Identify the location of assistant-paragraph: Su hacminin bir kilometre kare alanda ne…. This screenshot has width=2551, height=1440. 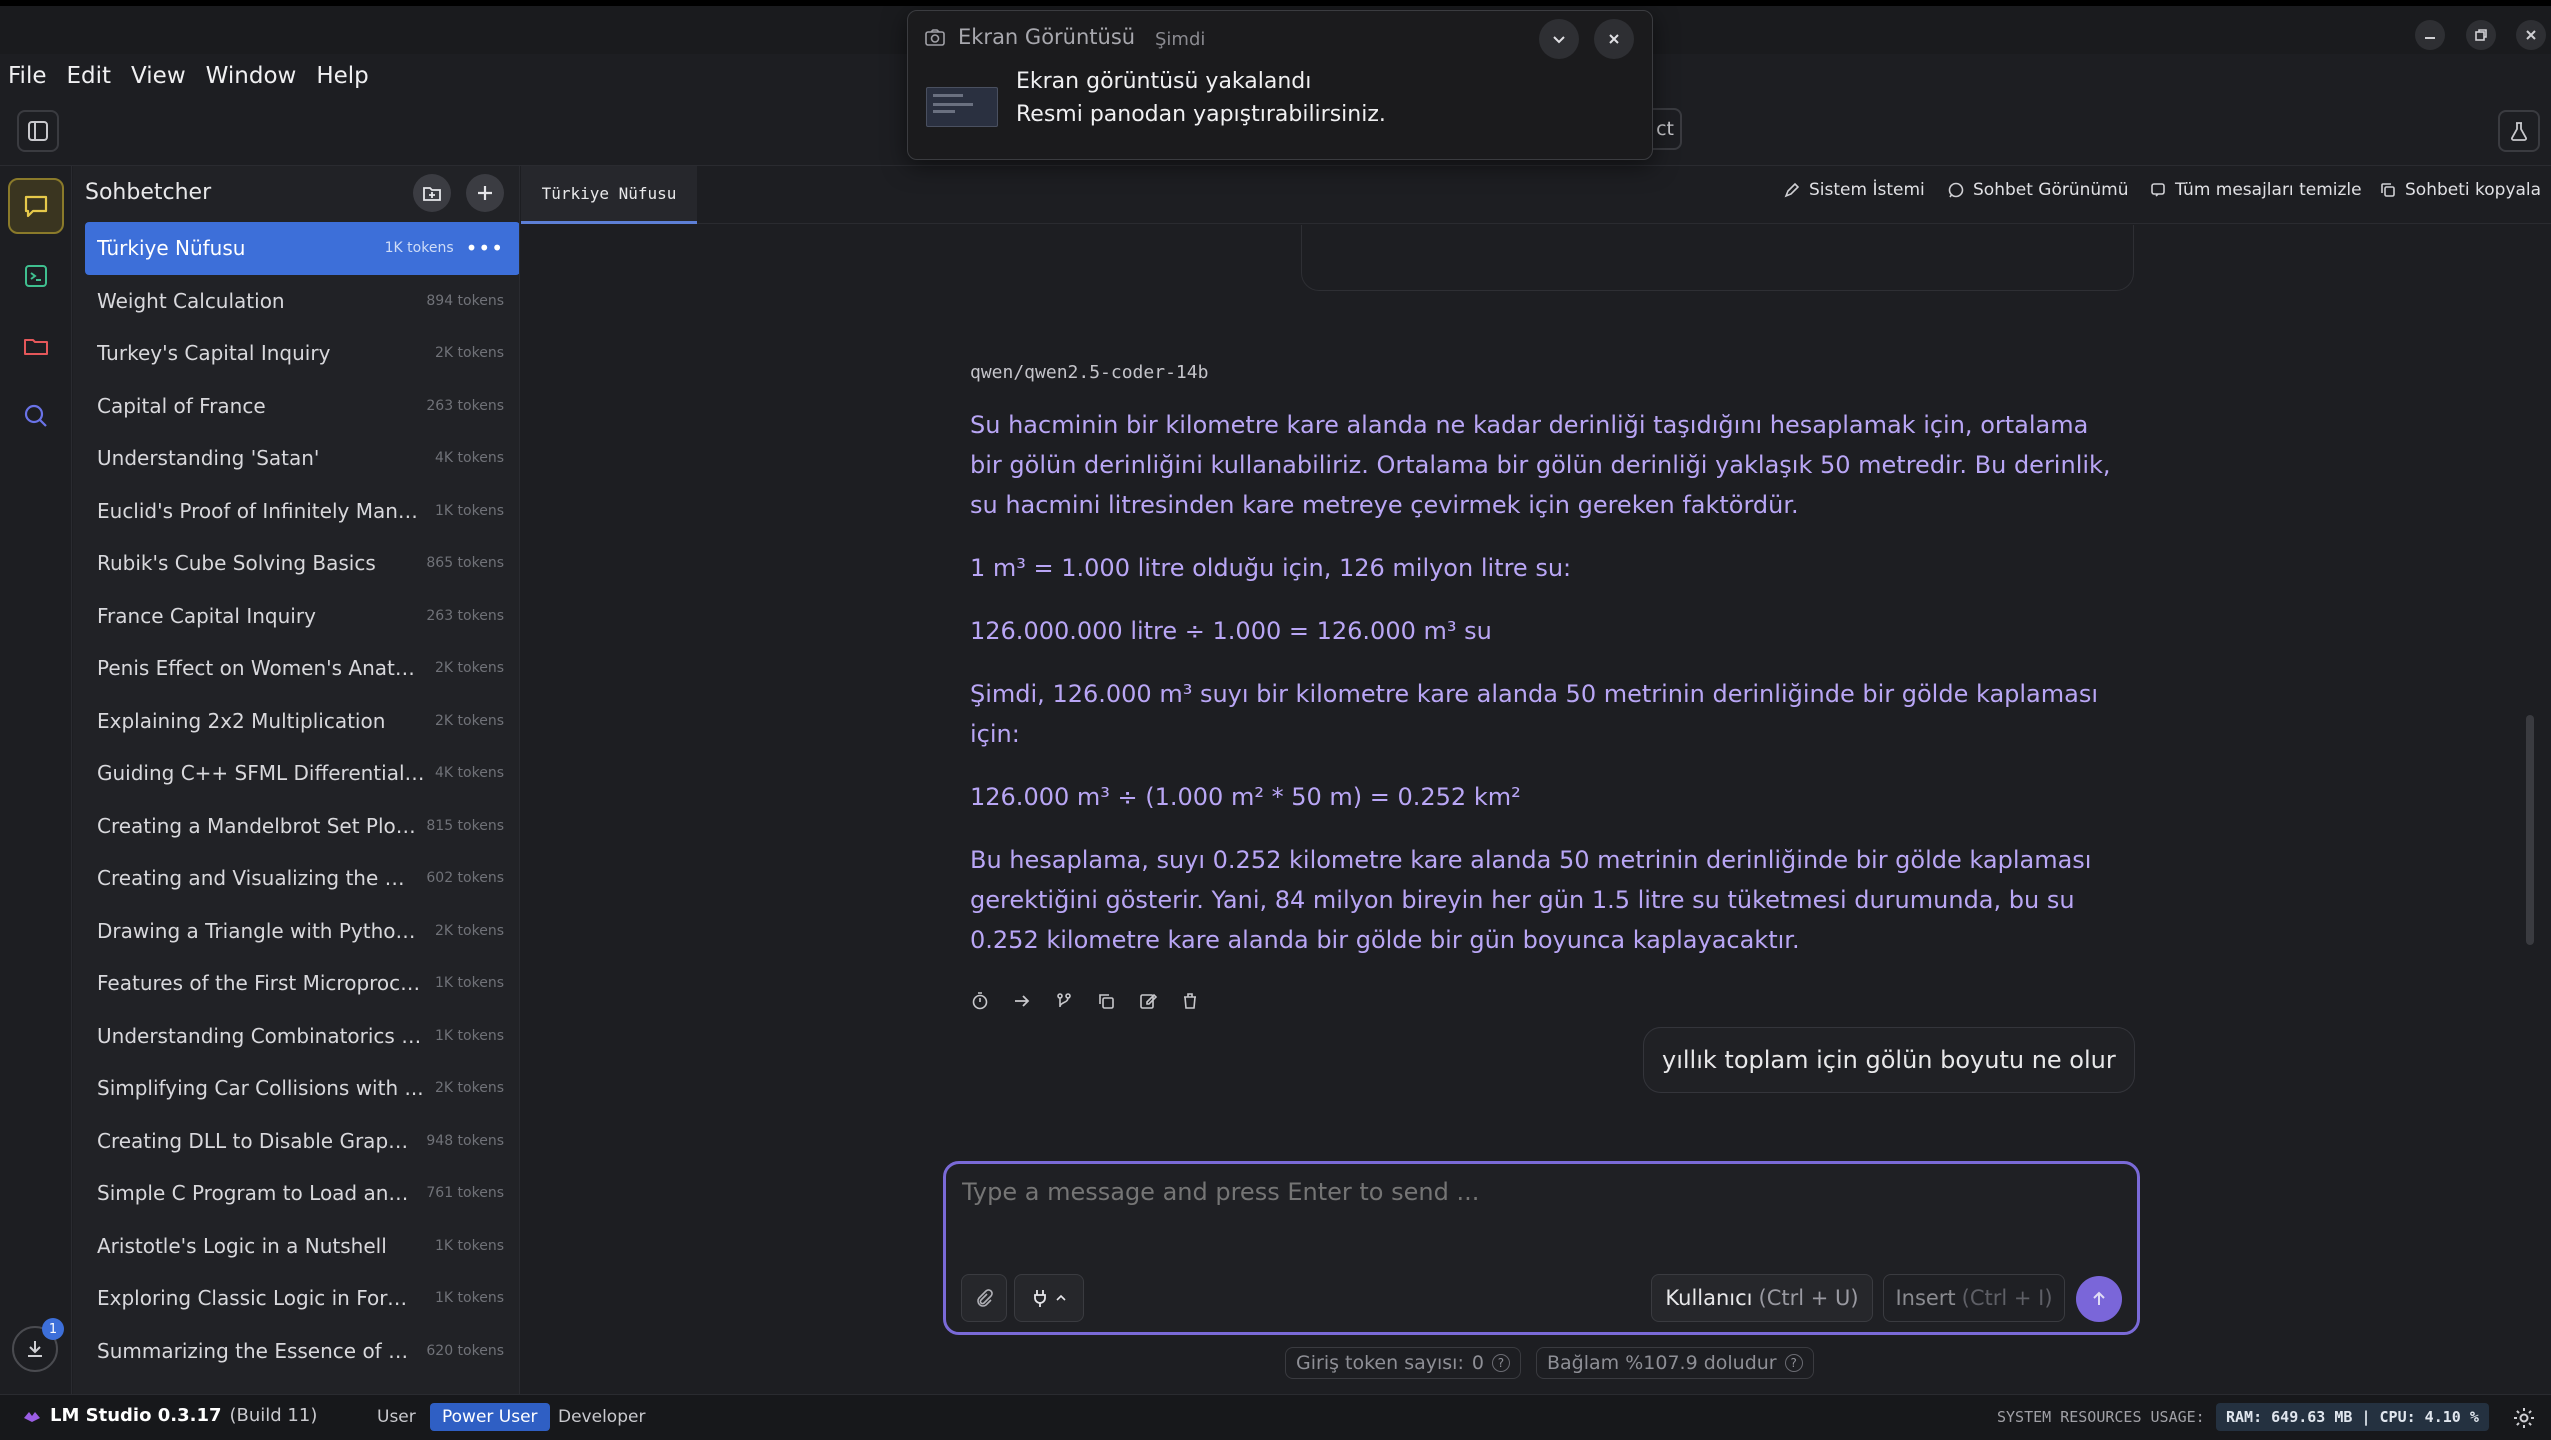
(1540, 465).